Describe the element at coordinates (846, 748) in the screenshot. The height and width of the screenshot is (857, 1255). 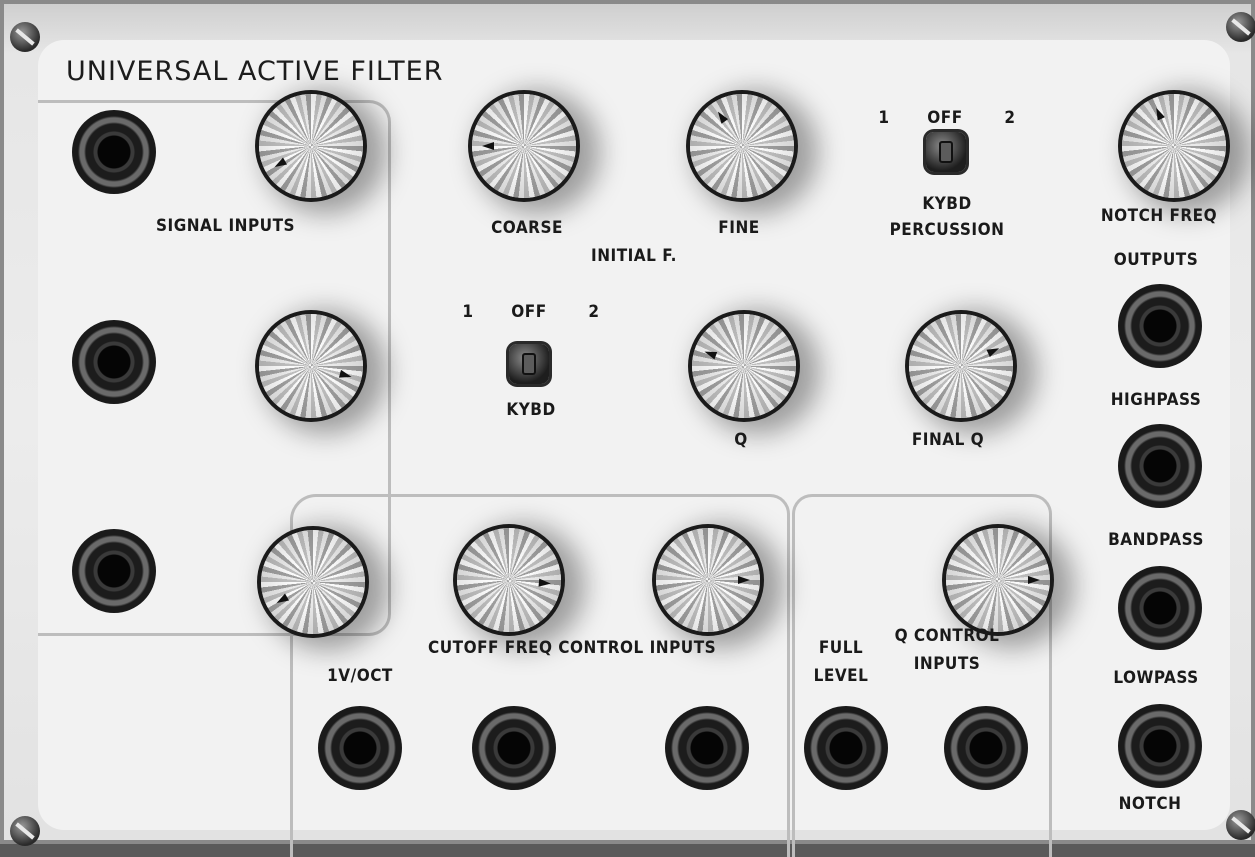
I see `q-control-full-level-input-jack` at that location.